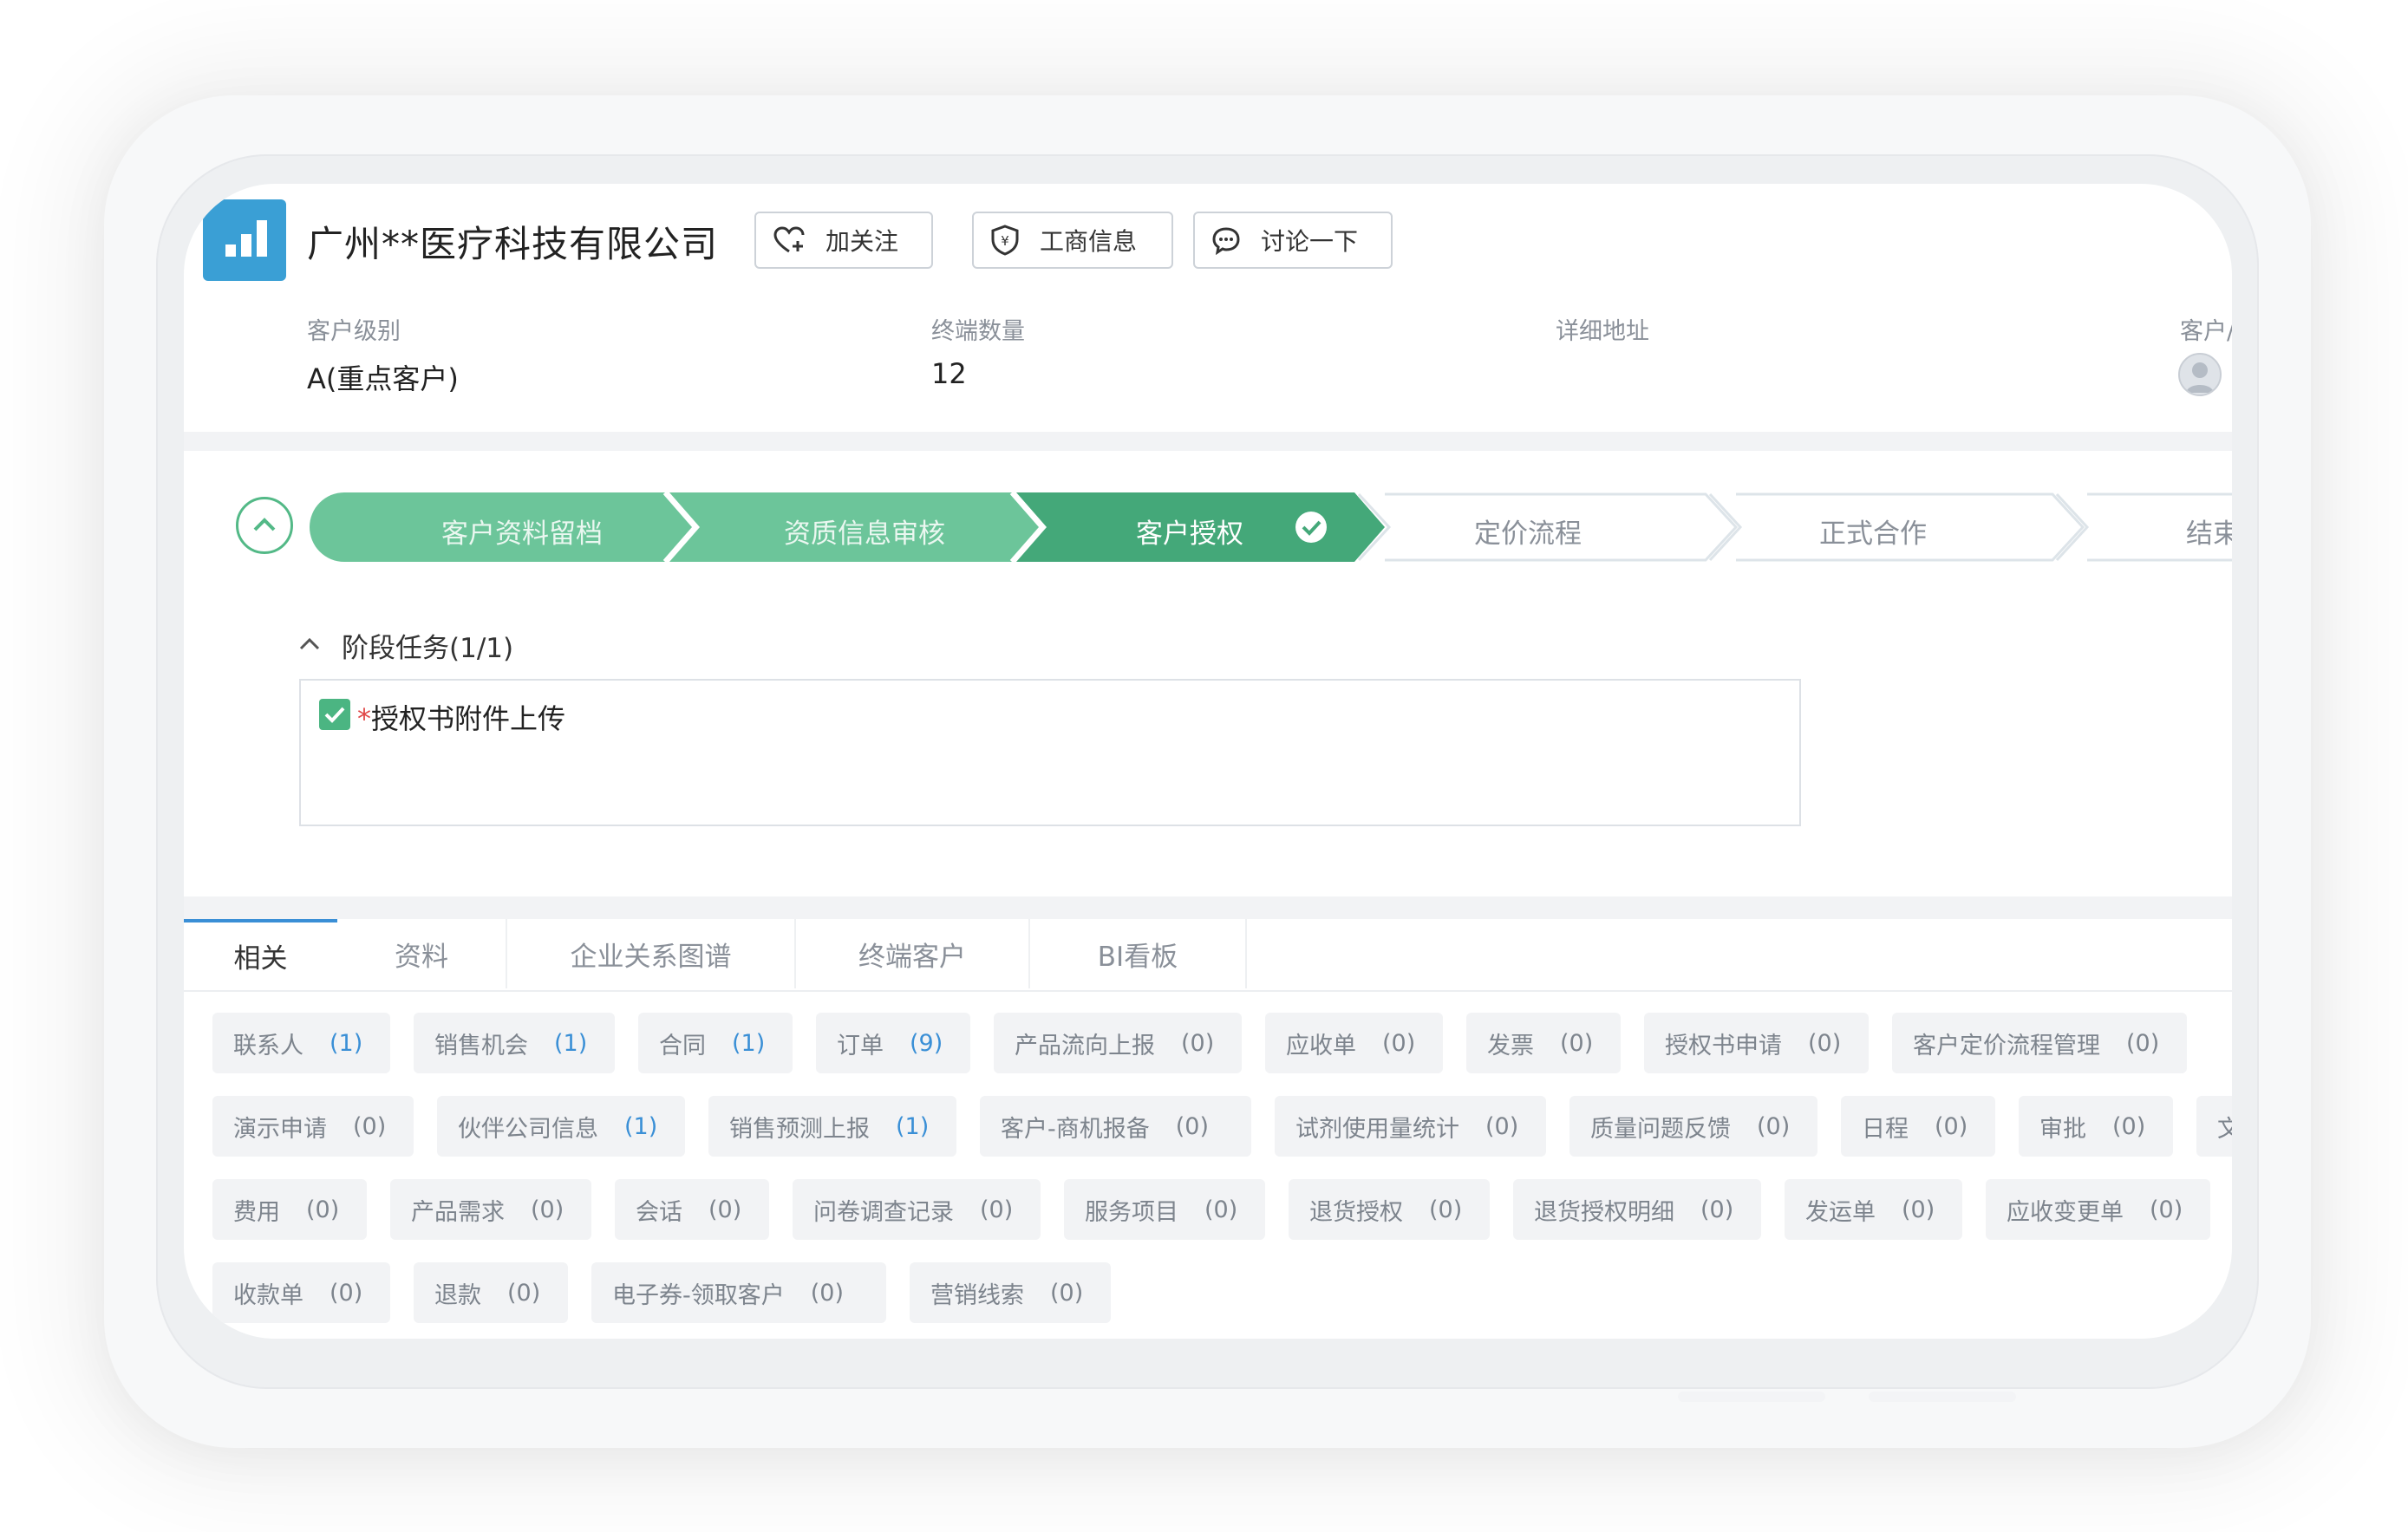 The image size is (2408, 1532). Describe the element at coordinates (1085, 1045) in the screenshot. I see `related-chip-label: 产品流向上报` at that location.